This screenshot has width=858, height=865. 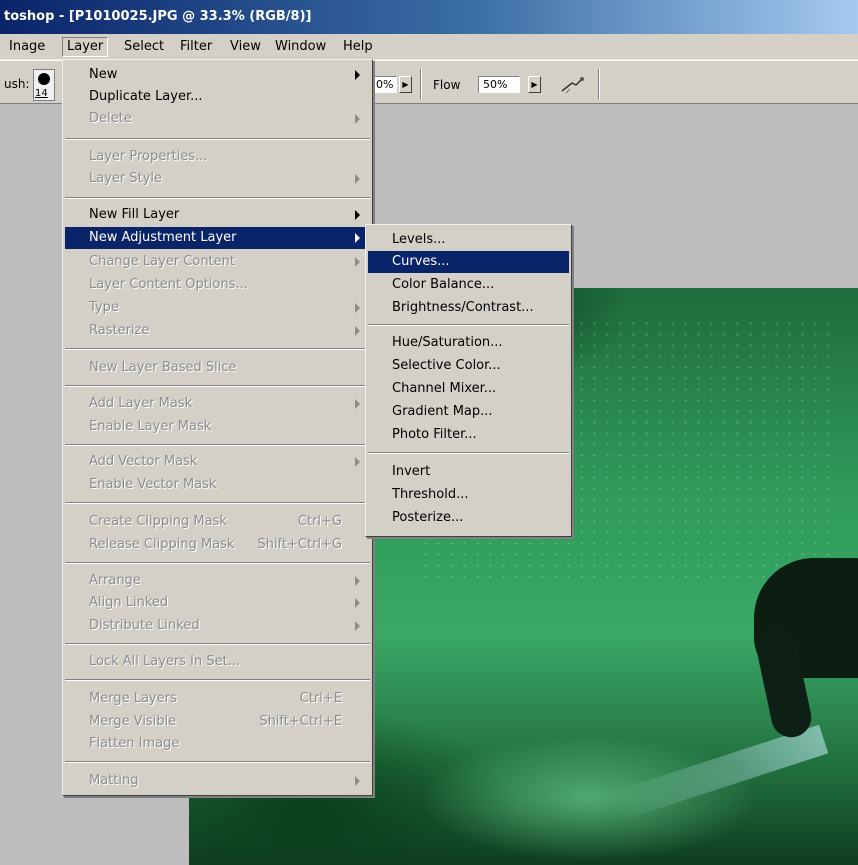 I want to click on brush-size: 14, so click(x=41, y=93).